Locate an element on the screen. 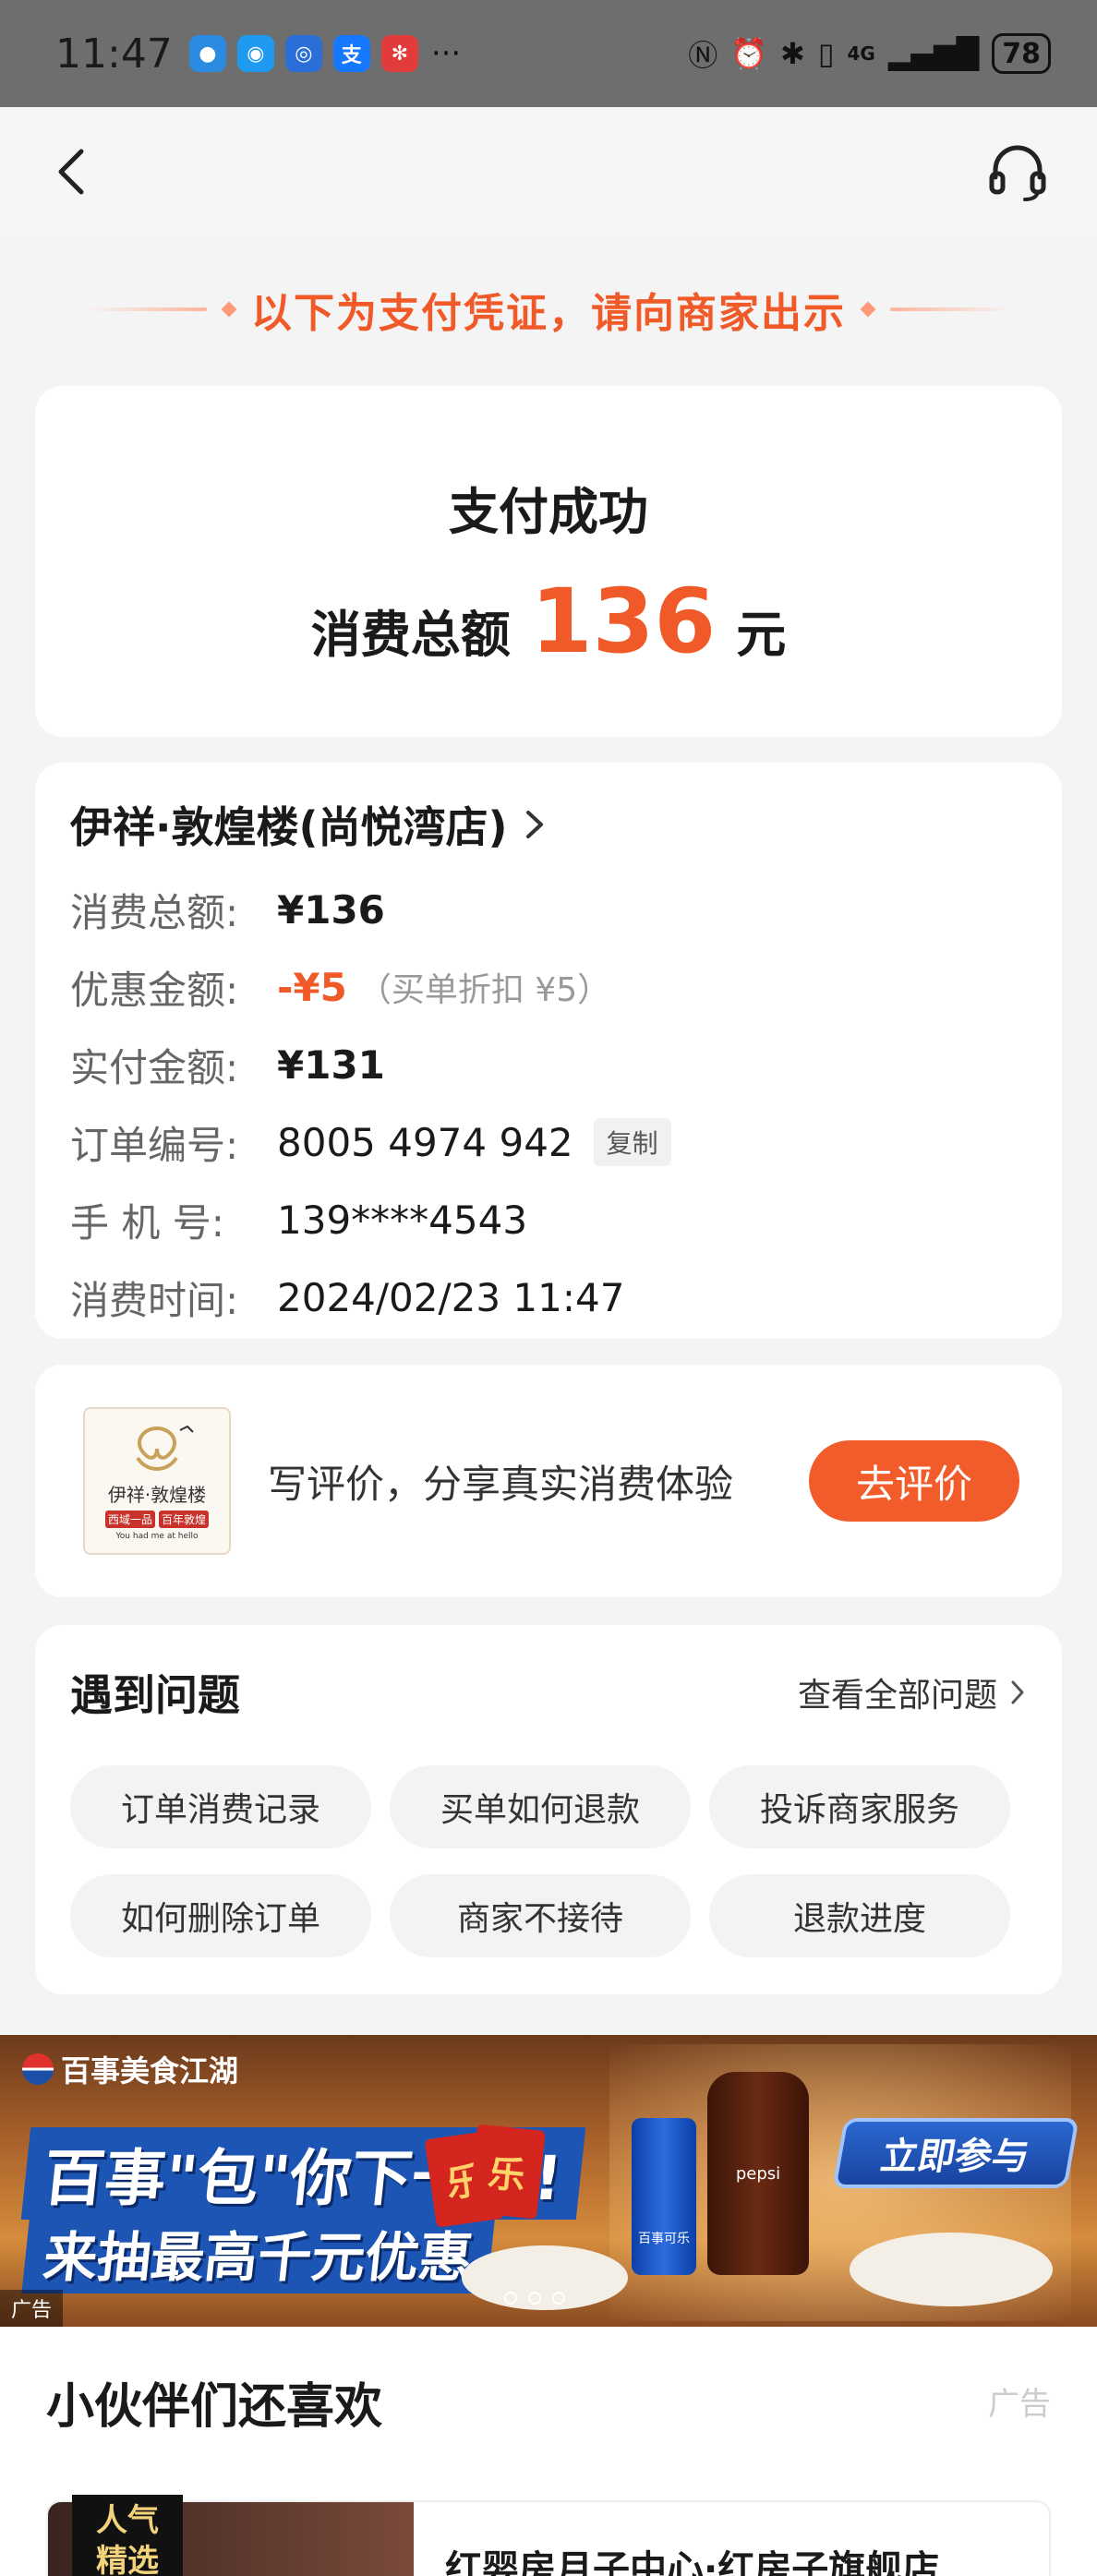 The image size is (1097, 2576). faq-header: 遇到问题 查看全部问题 is located at coordinates (548, 1692).